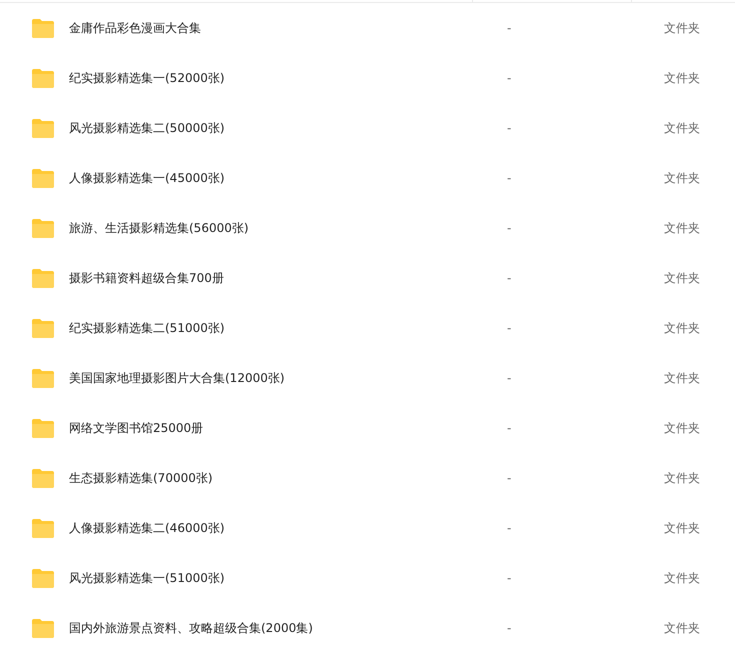  What do you see at coordinates (288, 178) in the screenshot?
I see `folder-name: 人像摄影精选集一(45000张)` at bounding box center [288, 178].